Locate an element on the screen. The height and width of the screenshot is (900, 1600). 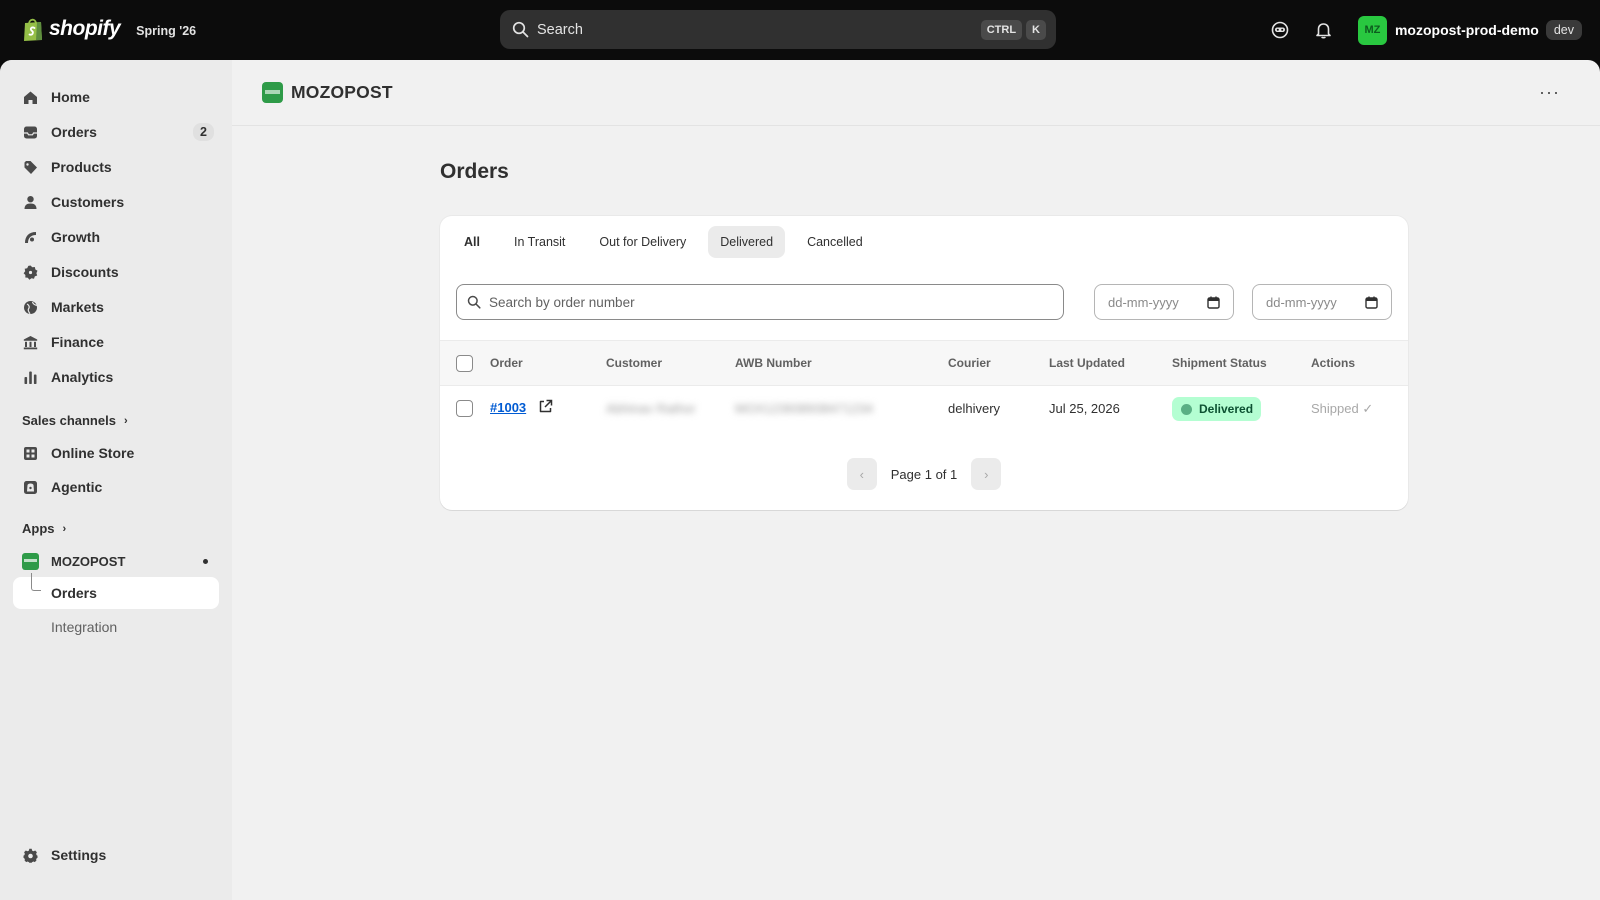
sidebar-item-growth: Growth is located at coordinates (117, 237).